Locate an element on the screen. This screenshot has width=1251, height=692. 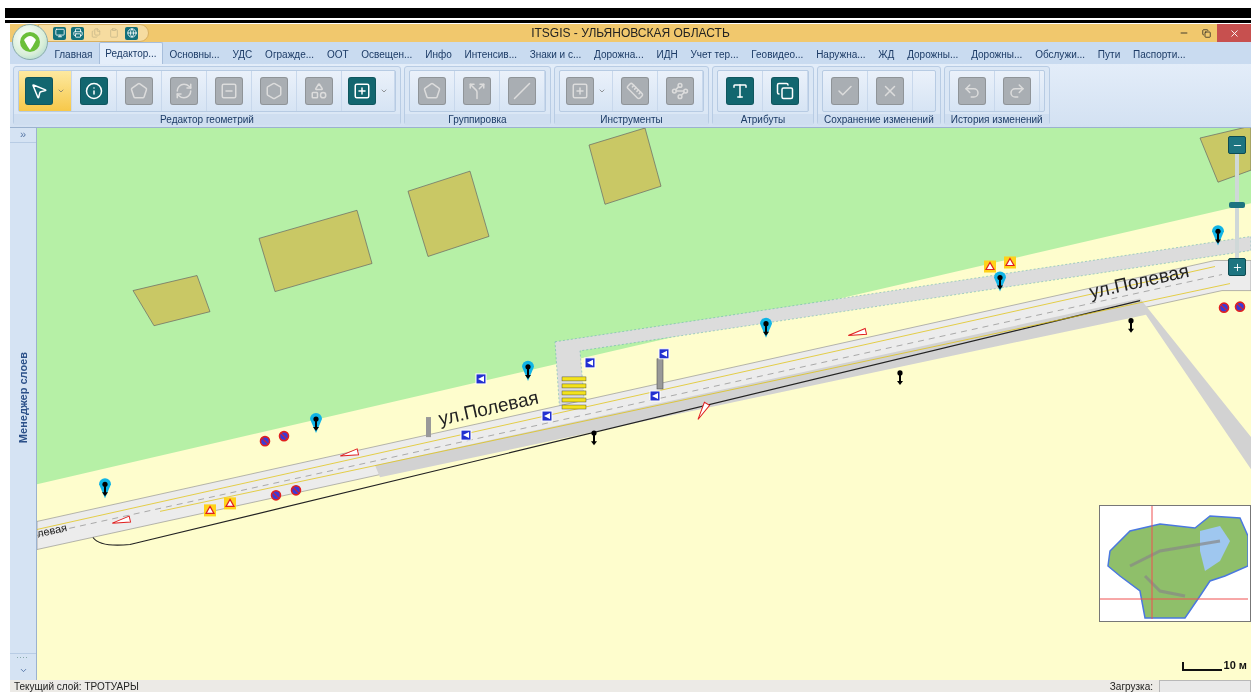
zoom-out-button is located at coordinates (1237, 145).